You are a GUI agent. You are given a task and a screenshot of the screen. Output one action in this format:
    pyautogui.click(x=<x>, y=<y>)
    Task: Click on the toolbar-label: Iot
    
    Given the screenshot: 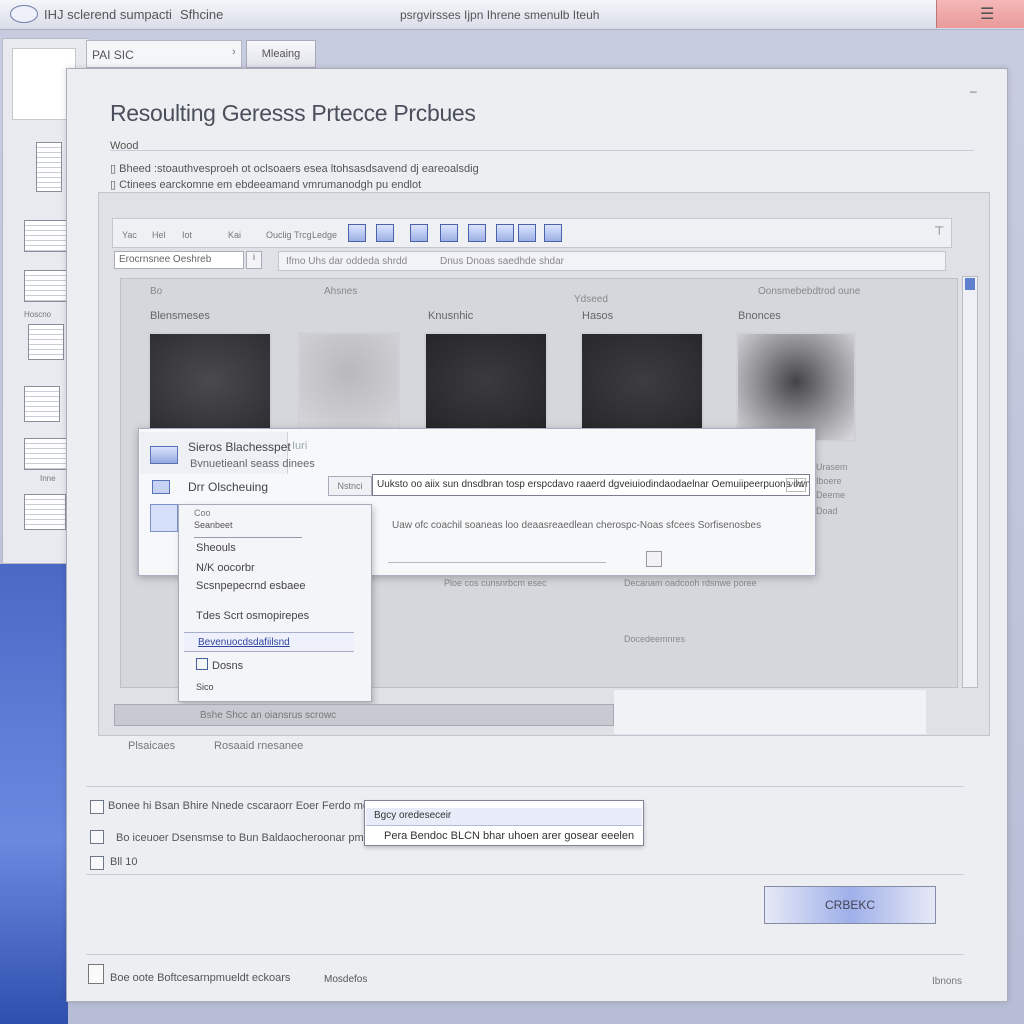 What is the action you would take?
    pyautogui.click(x=187, y=235)
    